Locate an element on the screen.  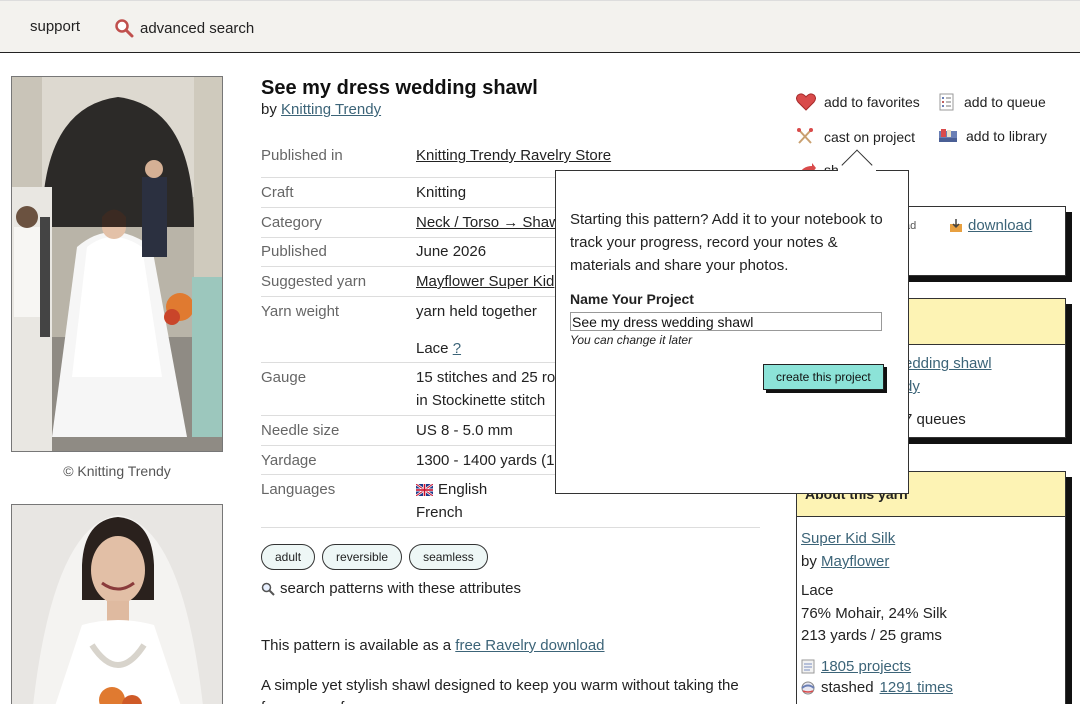
tag-seamless: seamless is located at coordinates (448, 557).